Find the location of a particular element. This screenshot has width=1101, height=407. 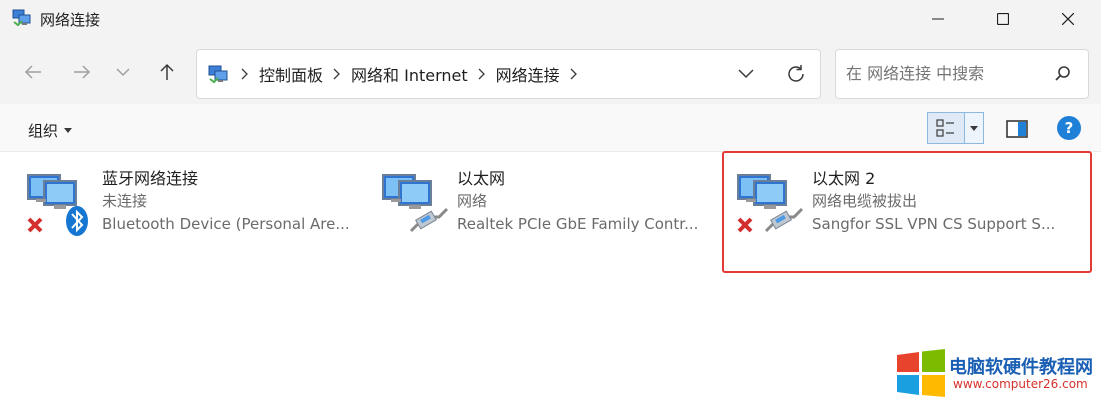

maximize-icon is located at coordinates (1003, 19).